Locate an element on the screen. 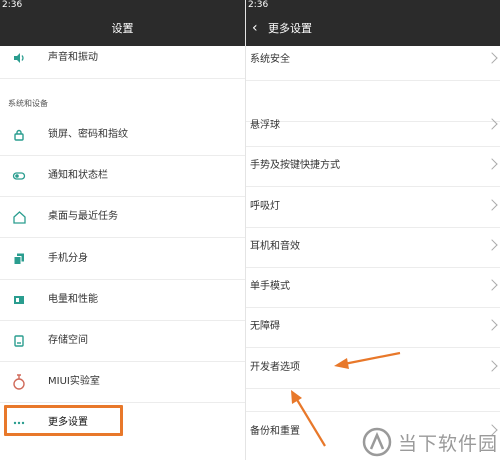  settings-item-label: 锁屏、密码和指纹 is located at coordinates (88, 134).